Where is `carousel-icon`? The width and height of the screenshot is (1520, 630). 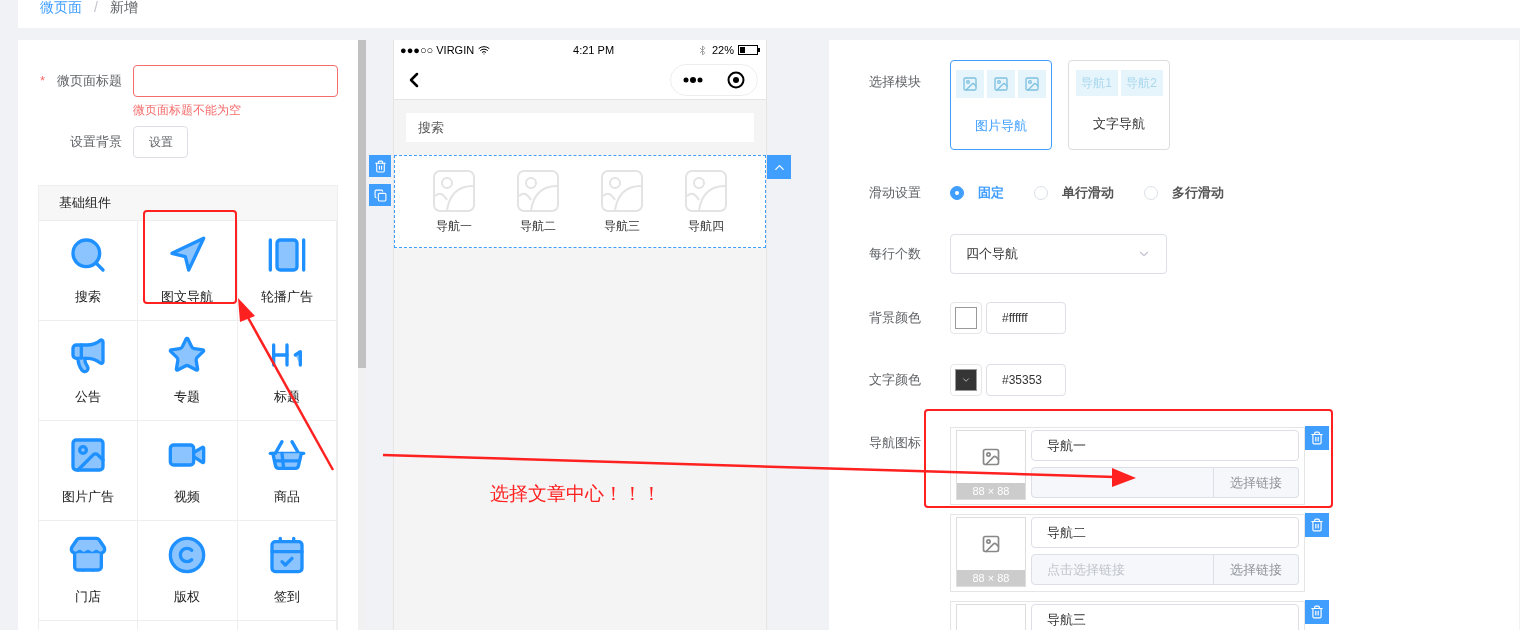
carousel-icon is located at coordinates (286, 255).